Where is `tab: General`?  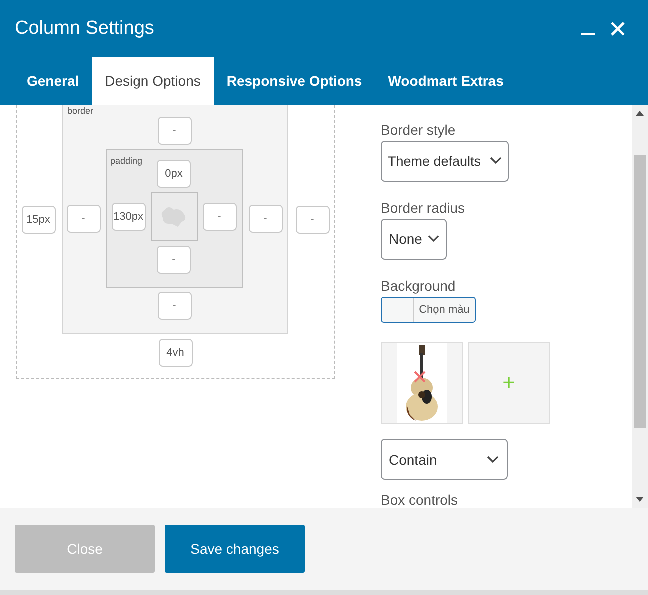 tab: General is located at coordinates (53, 81).